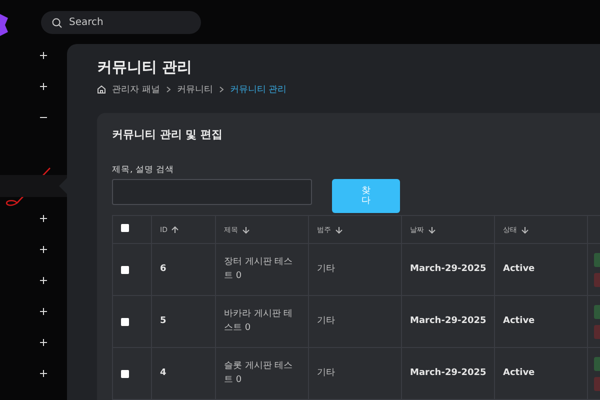  I want to click on table-cell-text: 바카라 게시판 테스트 0, so click(259, 321).